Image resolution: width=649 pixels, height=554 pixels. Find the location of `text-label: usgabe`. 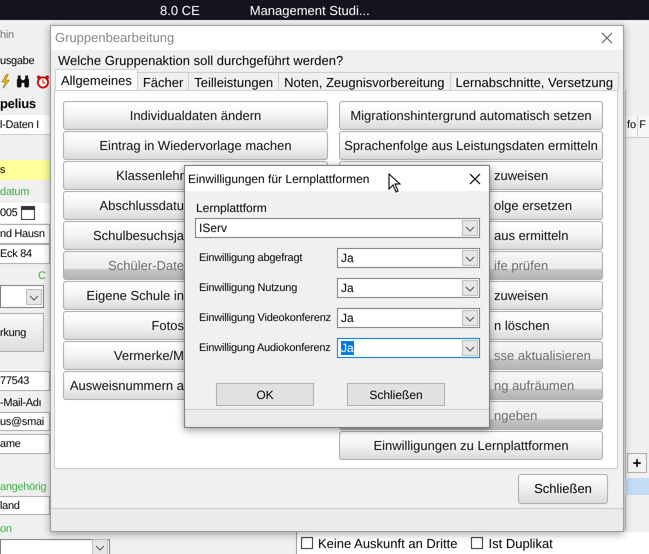

text-label: usgabe is located at coordinates (18, 61).